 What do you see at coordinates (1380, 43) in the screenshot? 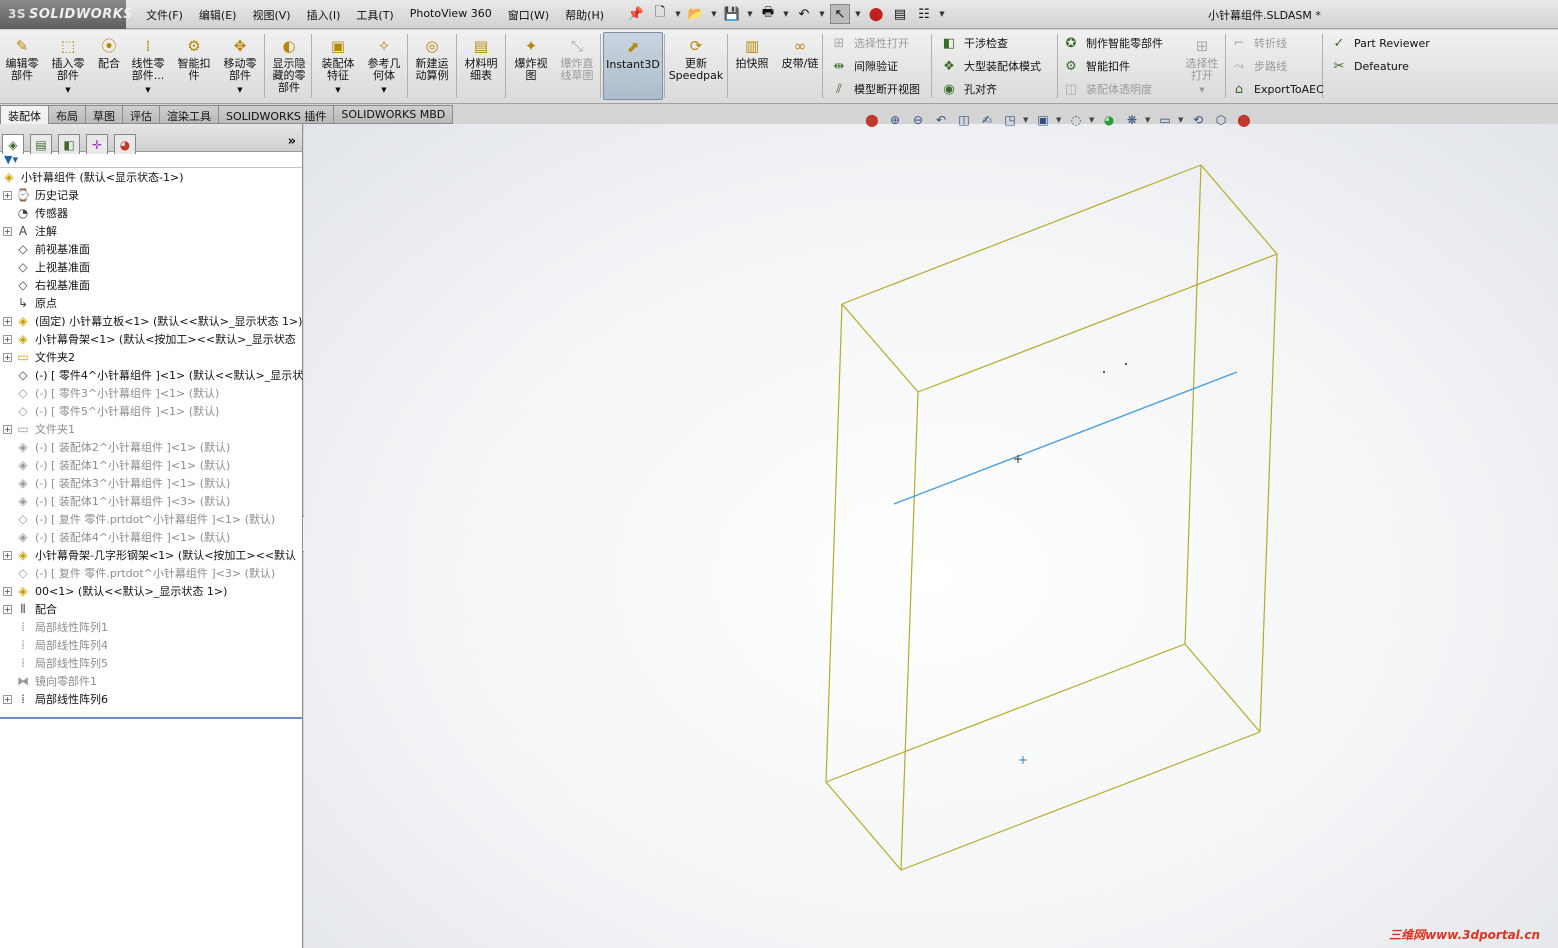
I see `part-reviewer-button: ✓ Part Reviewer` at bounding box center [1380, 43].